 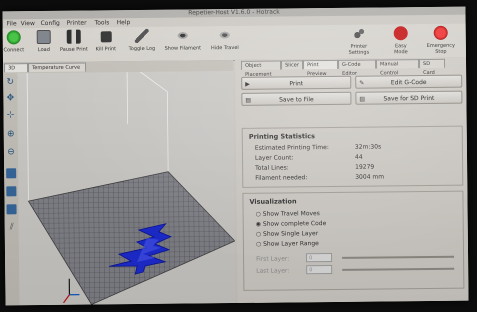 What do you see at coordinates (272, 168) in the screenshot?
I see `stat-label: Total Lines:` at bounding box center [272, 168].